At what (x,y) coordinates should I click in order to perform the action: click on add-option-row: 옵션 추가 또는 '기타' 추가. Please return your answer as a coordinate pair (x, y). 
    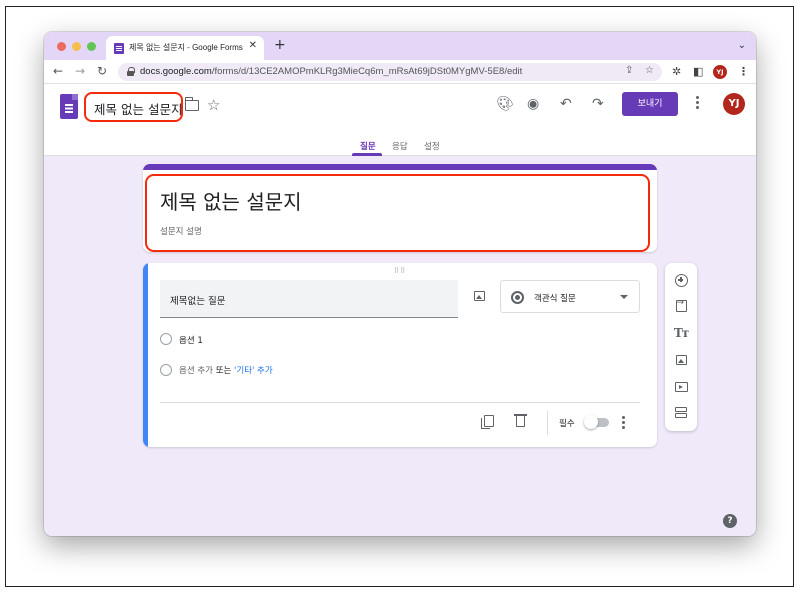
    Looking at the image, I should click on (226, 370).